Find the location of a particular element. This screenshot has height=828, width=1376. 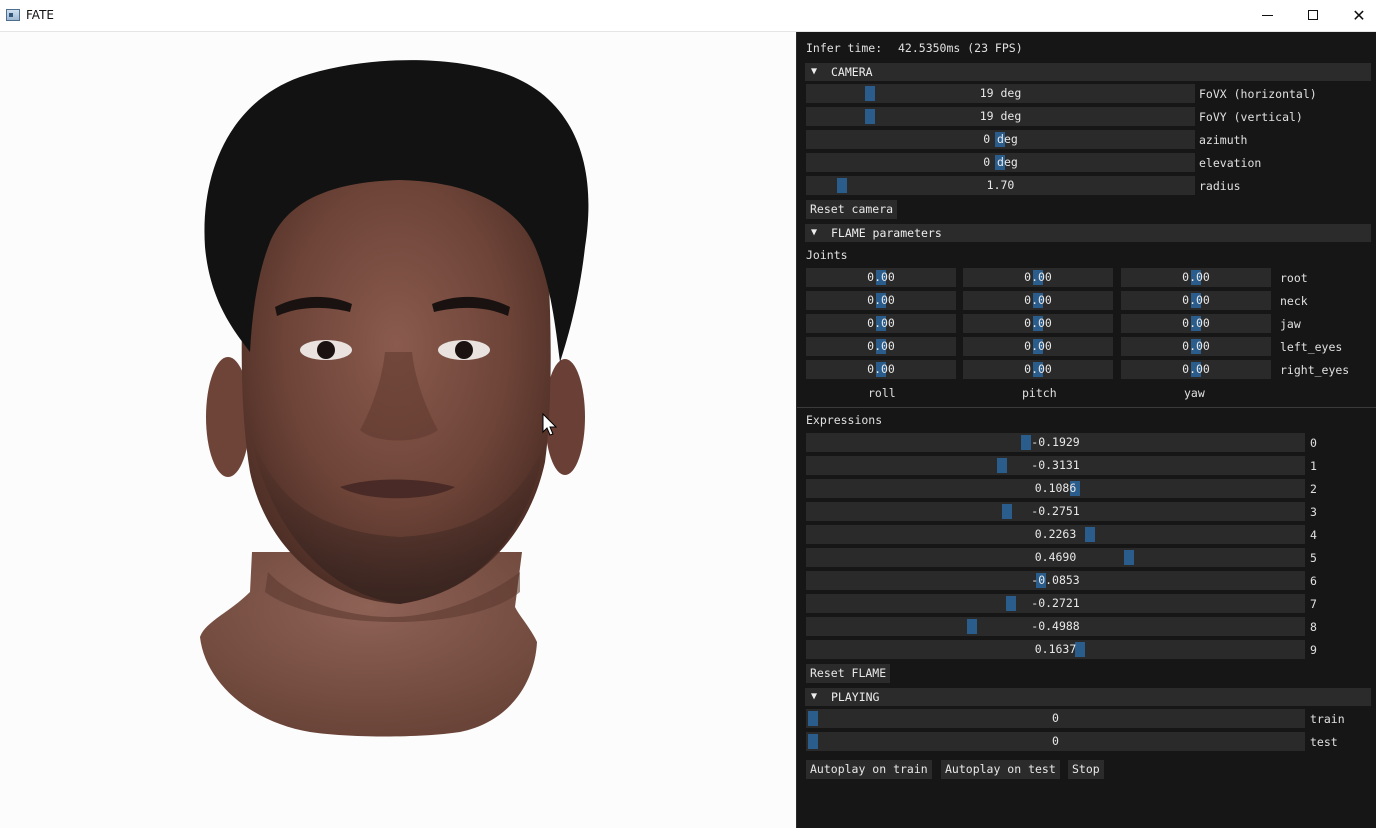

joint-left_eyes-yaw-slider: 0.00 is located at coordinates (1196, 346).